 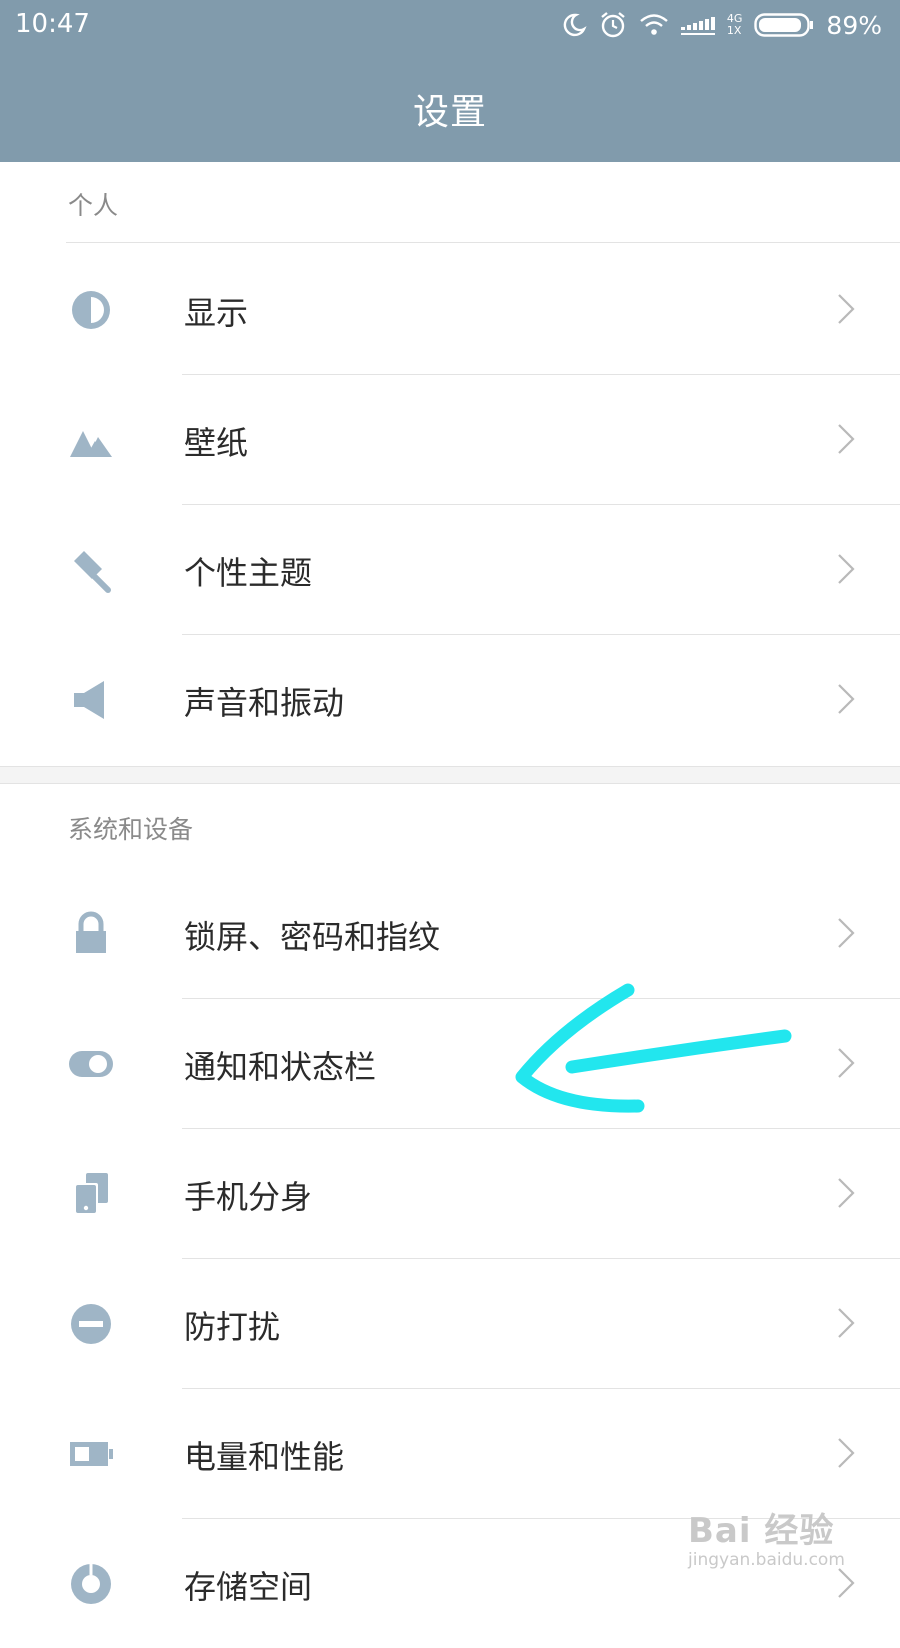 What do you see at coordinates (721, 25) in the screenshot?
I see `status-icons: 4G 1X 89%` at bounding box center [721, 25].